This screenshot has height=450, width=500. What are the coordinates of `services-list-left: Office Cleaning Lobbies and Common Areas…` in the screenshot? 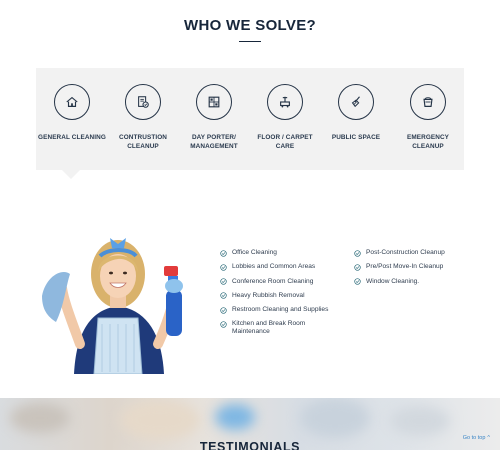 It's located at (281, 296).